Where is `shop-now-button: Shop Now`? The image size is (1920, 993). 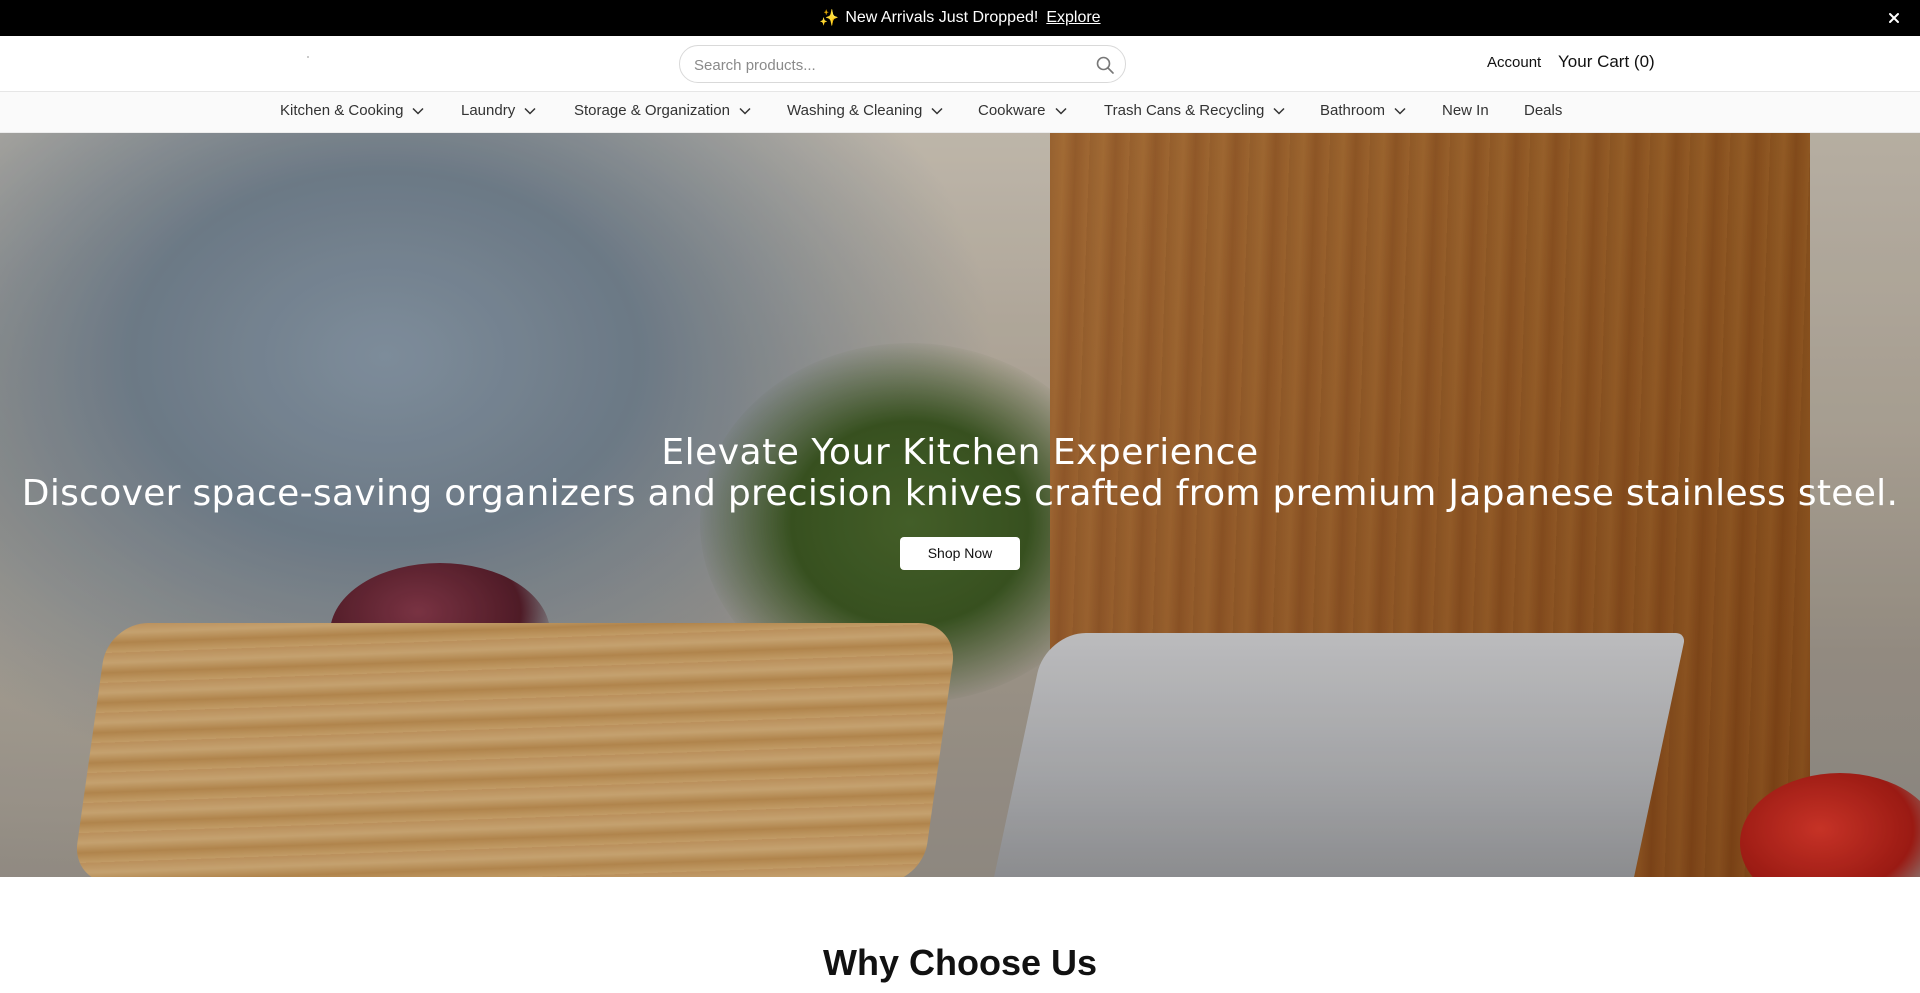
shop-now-button: Shop Now is located at coordinates (960, 553).